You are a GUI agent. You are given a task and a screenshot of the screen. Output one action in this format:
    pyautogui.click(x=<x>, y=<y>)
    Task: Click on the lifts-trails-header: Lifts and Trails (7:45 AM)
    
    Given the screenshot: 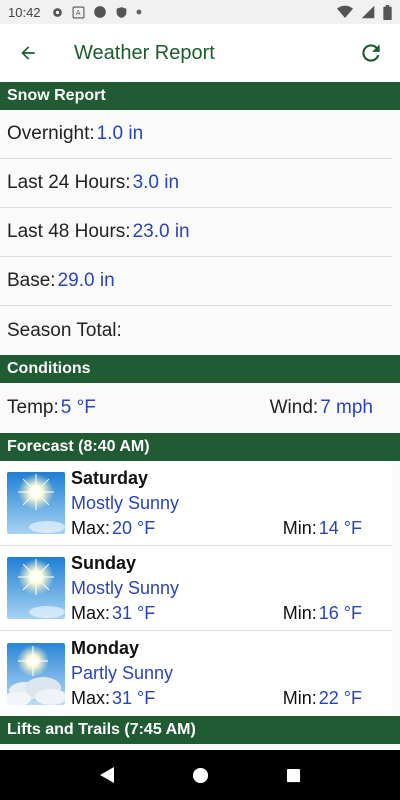 What is the action you would take?
    pyautogui.click(x=200, y=730)
    